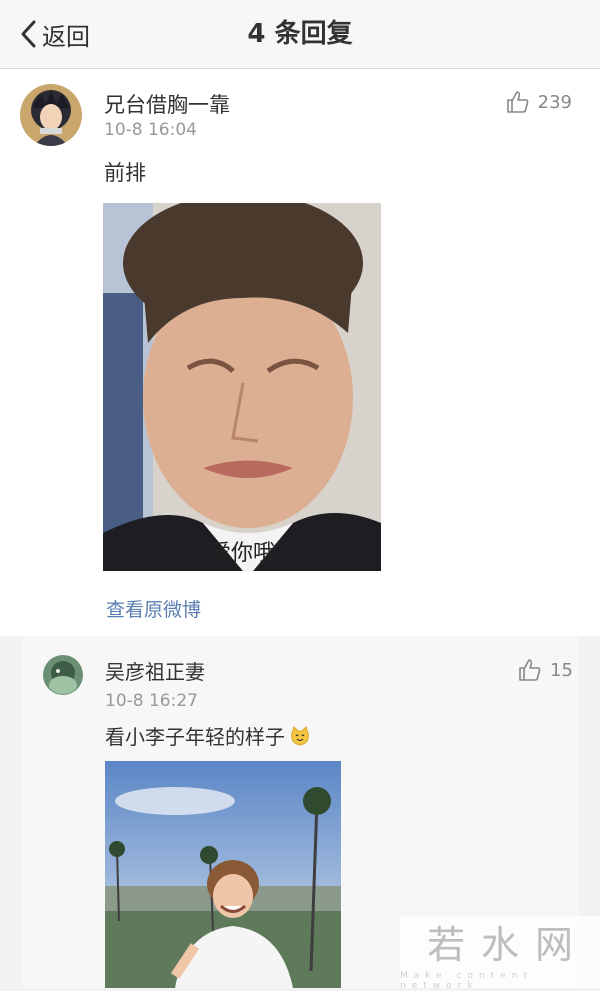  Describe the element at coordinates (545, 670) in the screenshot. I see `like-button: 15` at that location.